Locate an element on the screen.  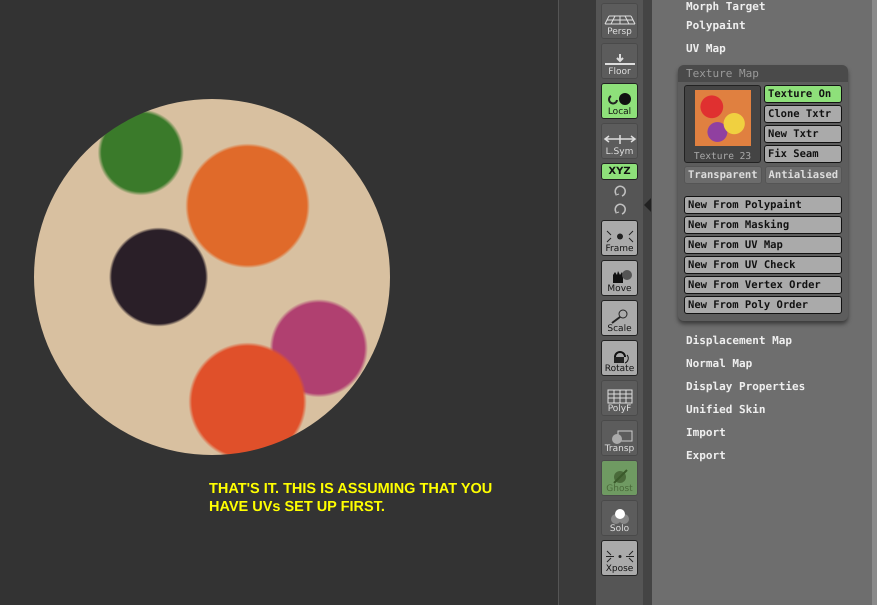
panel-item: Morph Target is located at coordinates (779, 7).